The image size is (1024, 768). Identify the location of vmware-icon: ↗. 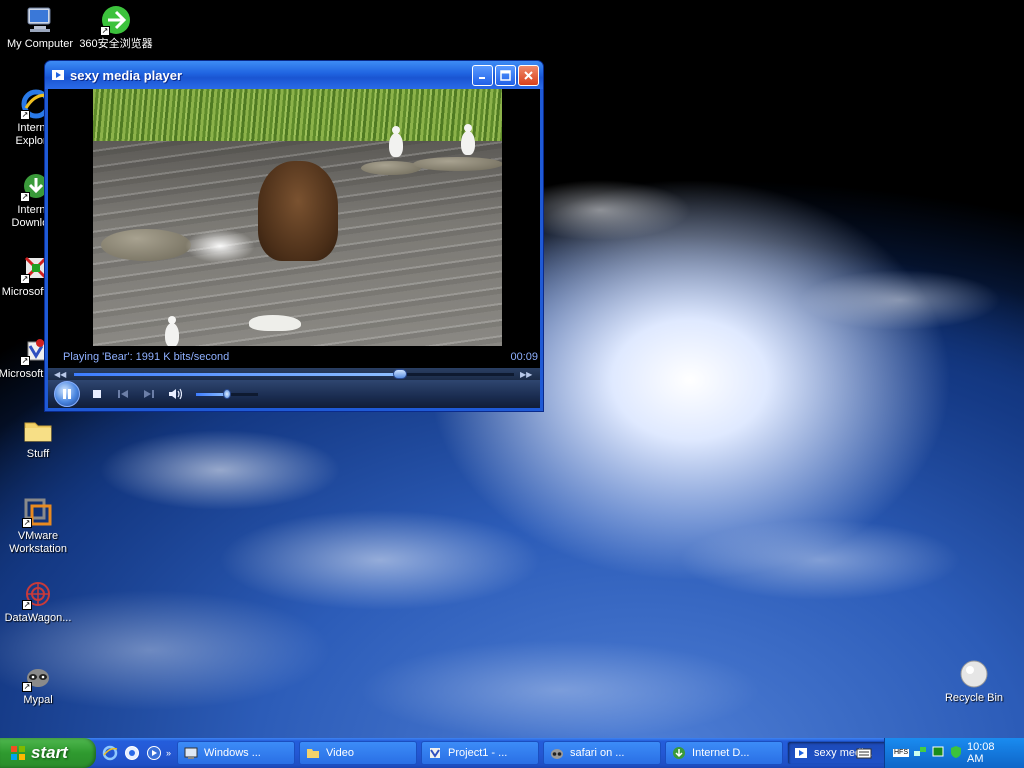
(38, 512).